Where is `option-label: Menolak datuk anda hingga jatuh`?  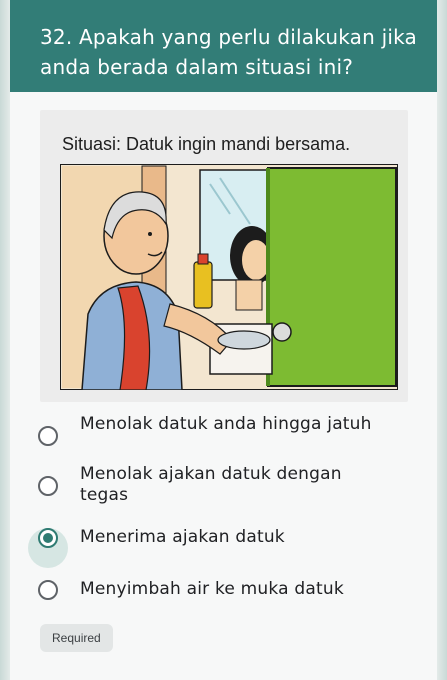 option-label: Menolak datuk anda hingga jatuh is located at coordinates (226, 424).